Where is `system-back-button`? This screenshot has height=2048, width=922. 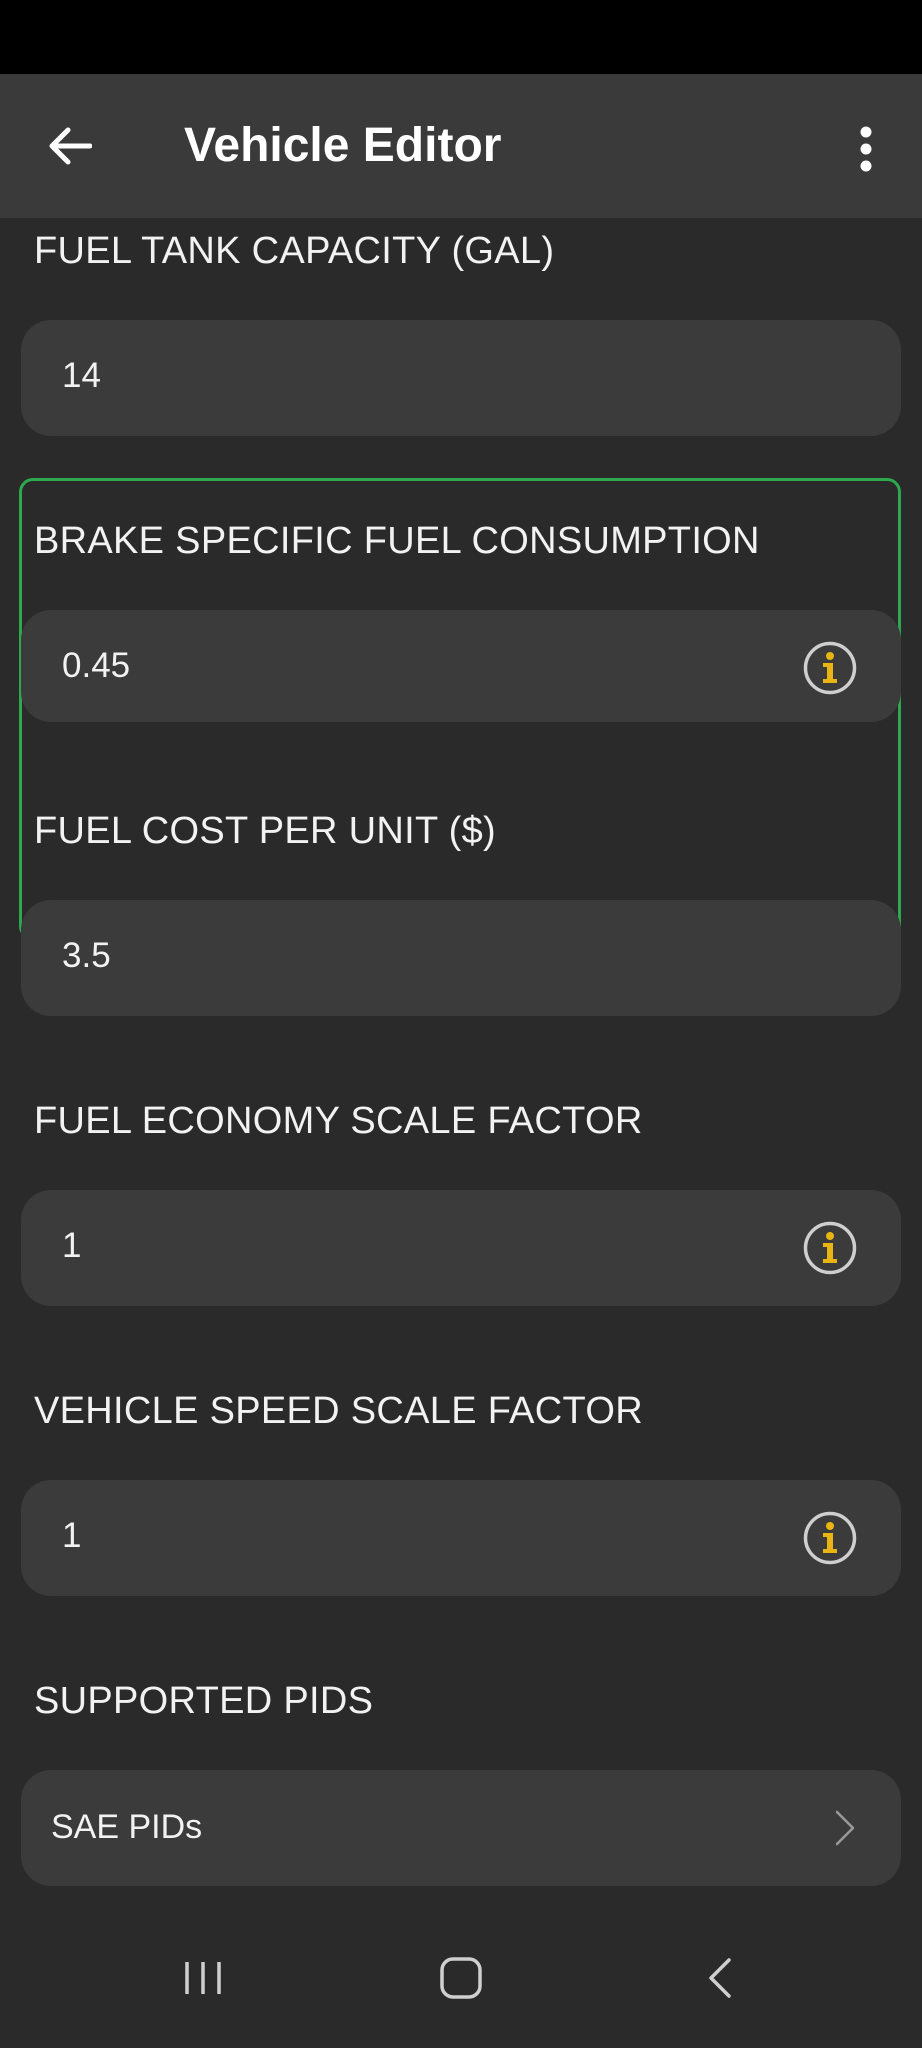
system-back-button is located at coordinates (720, 1978).